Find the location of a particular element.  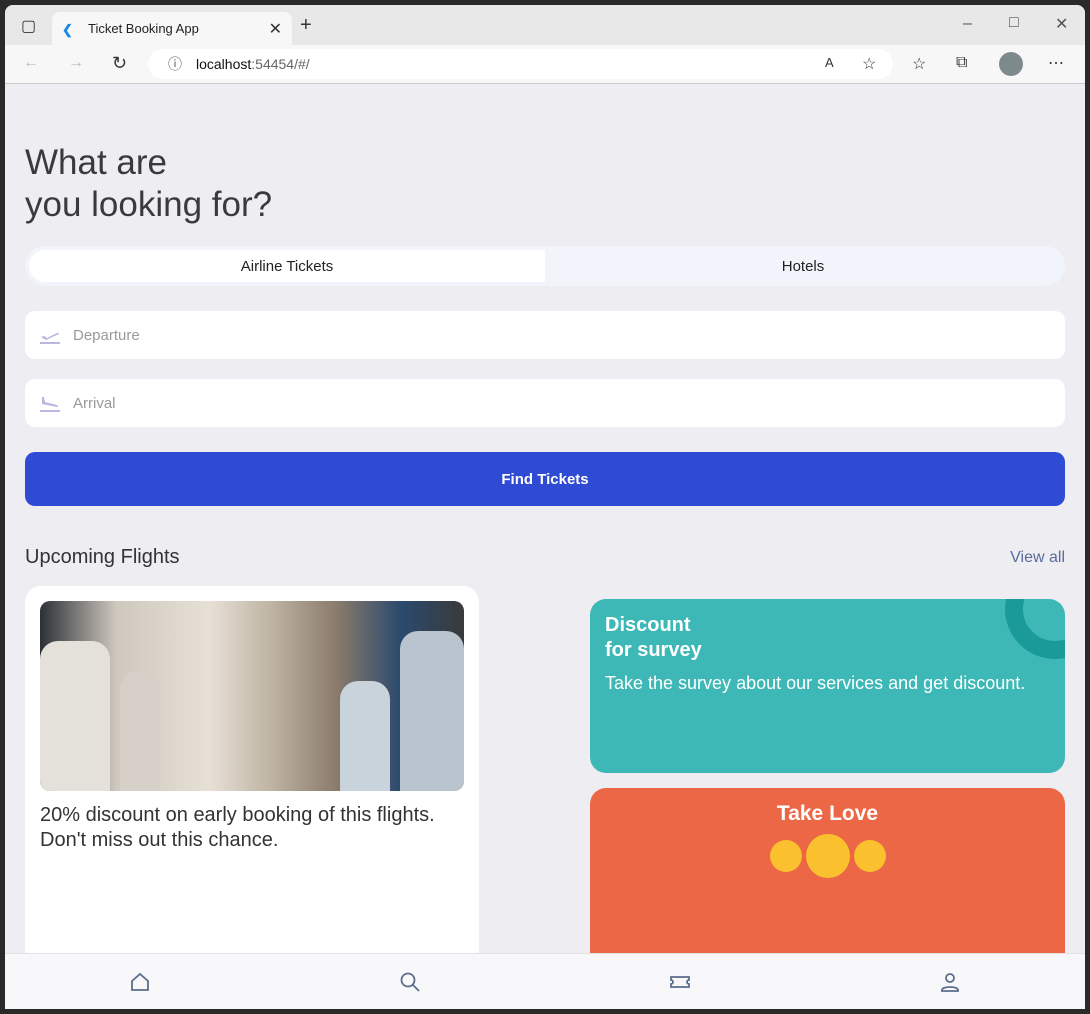

flutter-icon: ❮ is located at coordinates (67, 29).